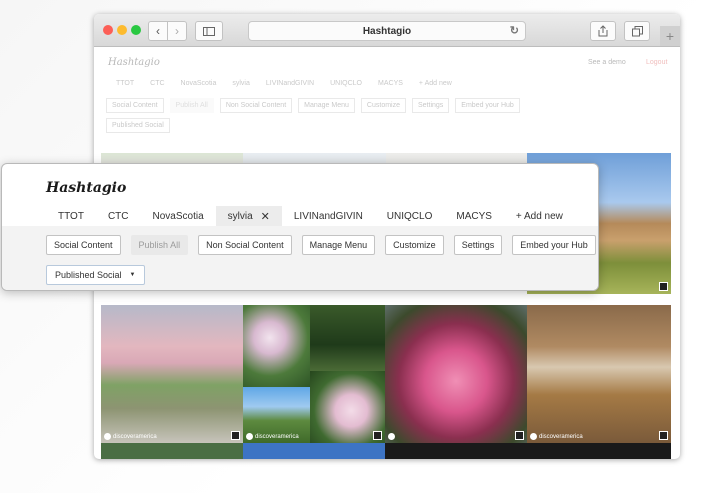 Image resolution: width=706 pixels, height=493 pixels. I want to click on tab-label: NovaScotia, so click(178, 216).